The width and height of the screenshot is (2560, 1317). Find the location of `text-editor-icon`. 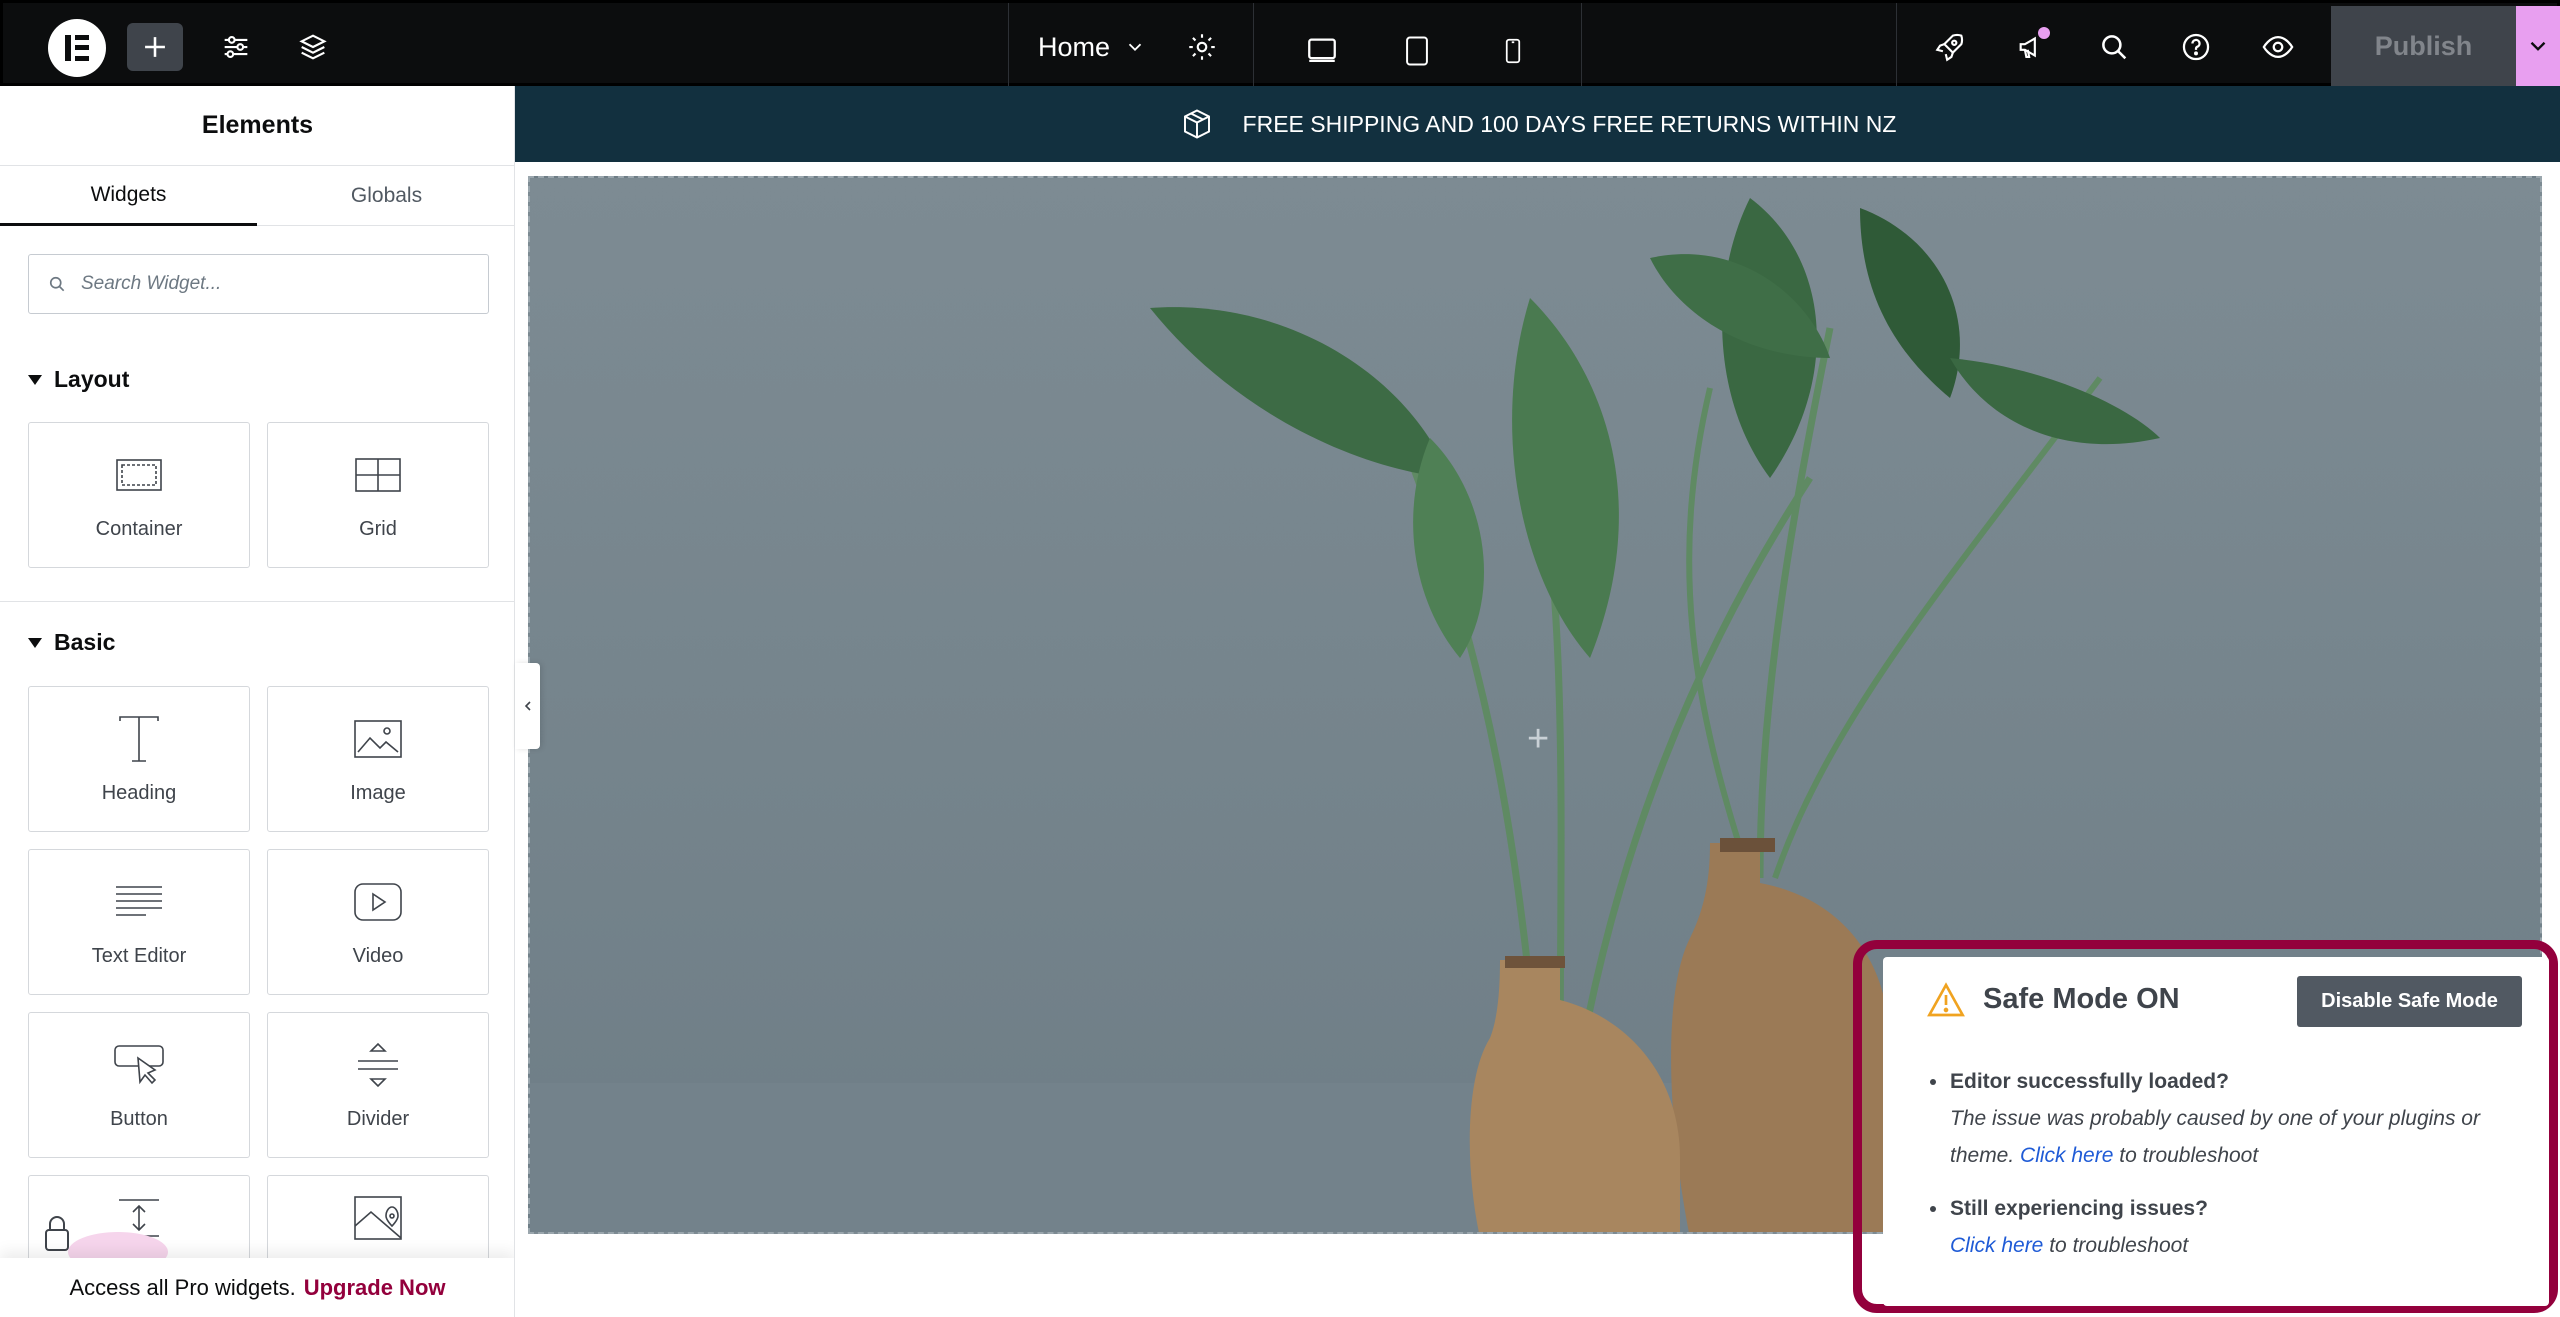

text-editor-icon is located at coordinates (139, 902).